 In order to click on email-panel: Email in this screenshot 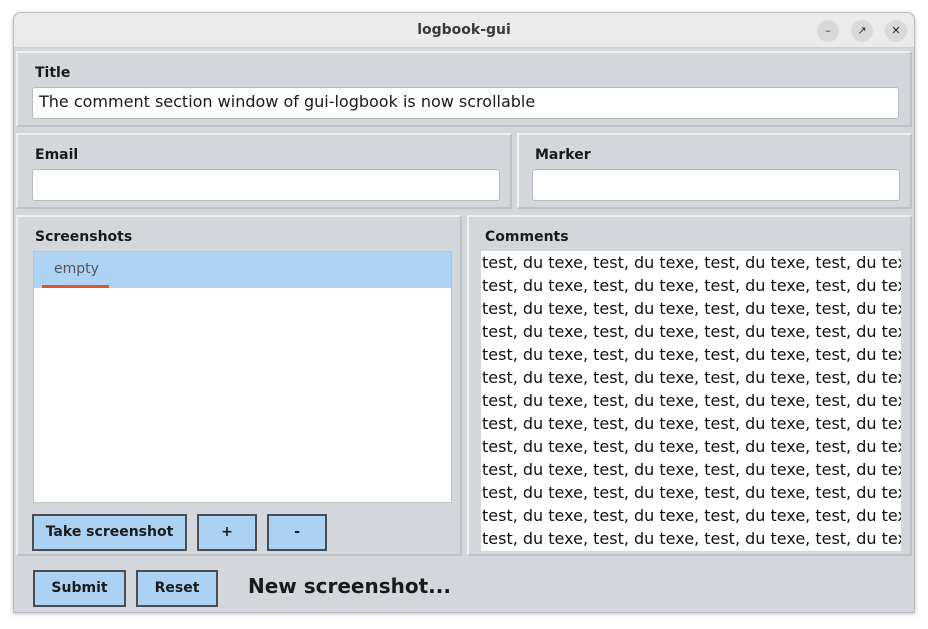, I will do `click(264, 171)`.